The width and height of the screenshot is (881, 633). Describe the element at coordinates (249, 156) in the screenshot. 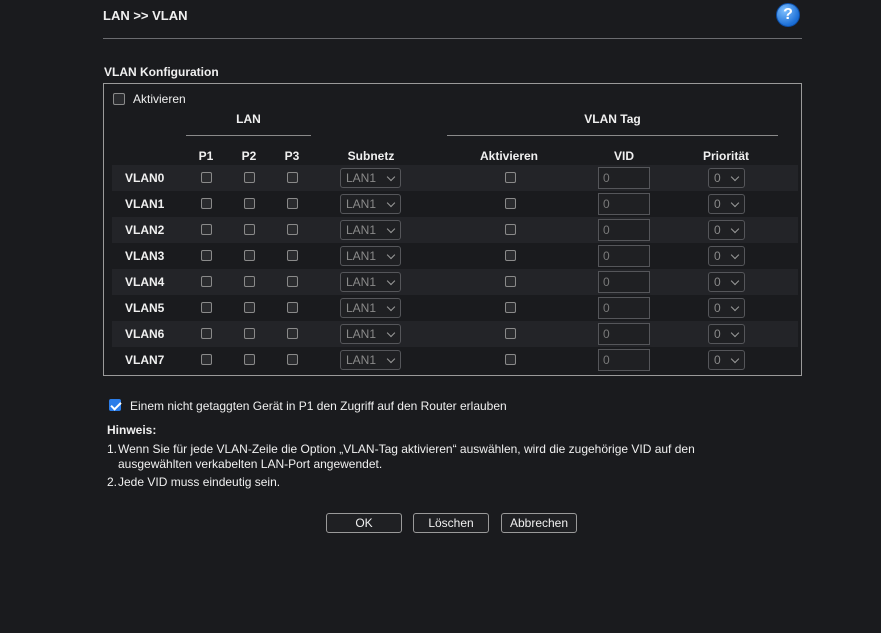

I see `col-header-p2: P2` at that location.